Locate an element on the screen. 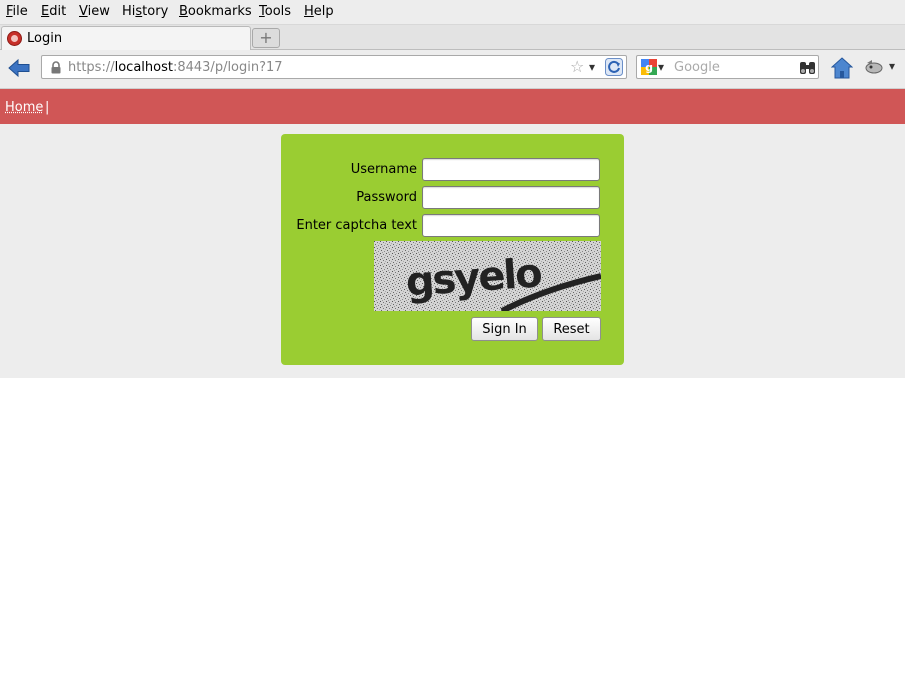 The image size is (905, 686). menu-help: Help is located at coordinates (319, 12).